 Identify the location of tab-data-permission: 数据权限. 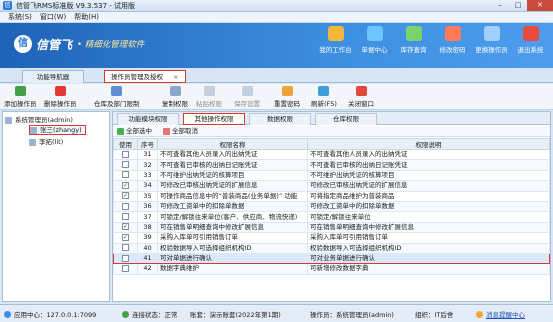
(280, 119).